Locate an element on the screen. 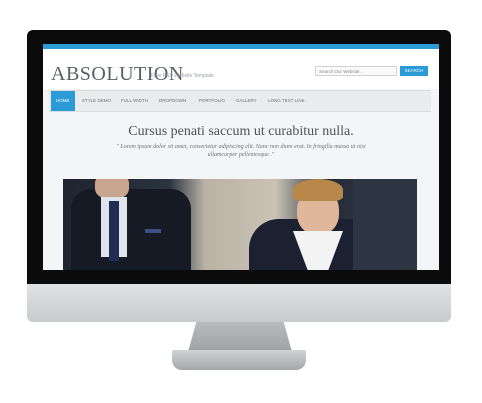 This screenshot has height=403, width=482. person-left-tie is located at coordinates (114, 231).